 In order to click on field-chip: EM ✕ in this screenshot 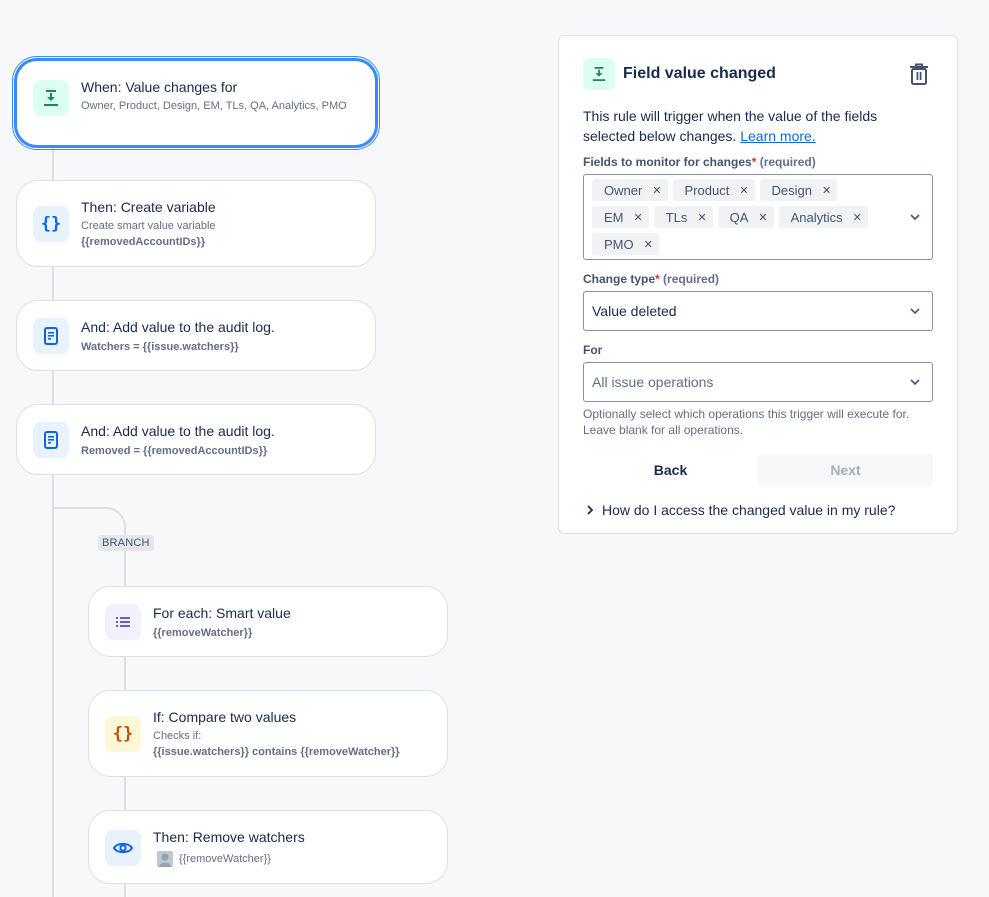, I will do `click(620, 217)`.